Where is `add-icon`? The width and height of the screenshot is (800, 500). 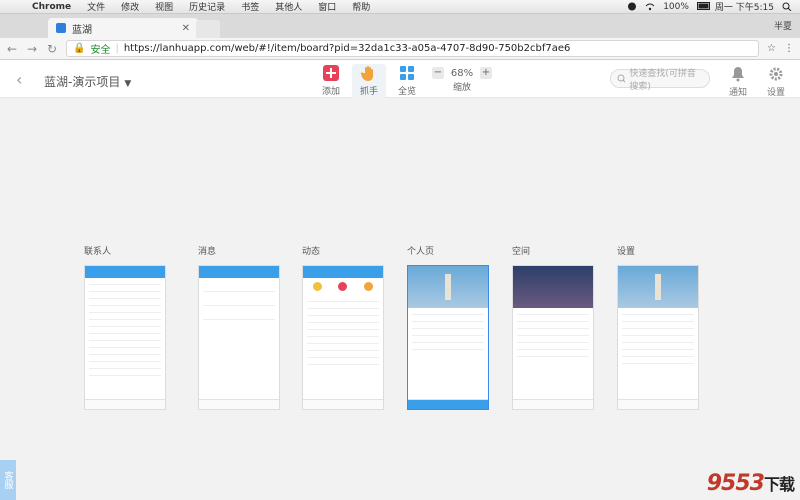 add-icon is located at coordinates (331, 73).